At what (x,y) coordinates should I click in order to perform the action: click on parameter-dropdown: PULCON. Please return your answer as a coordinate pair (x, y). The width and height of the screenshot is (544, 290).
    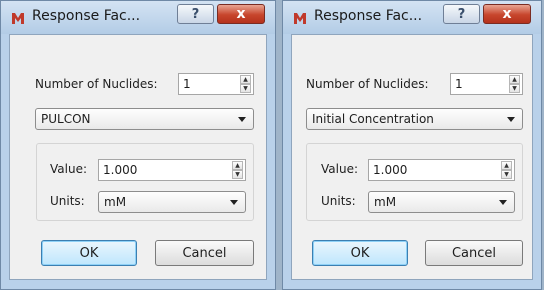
    Looking at the image, I should click on (144, 119).